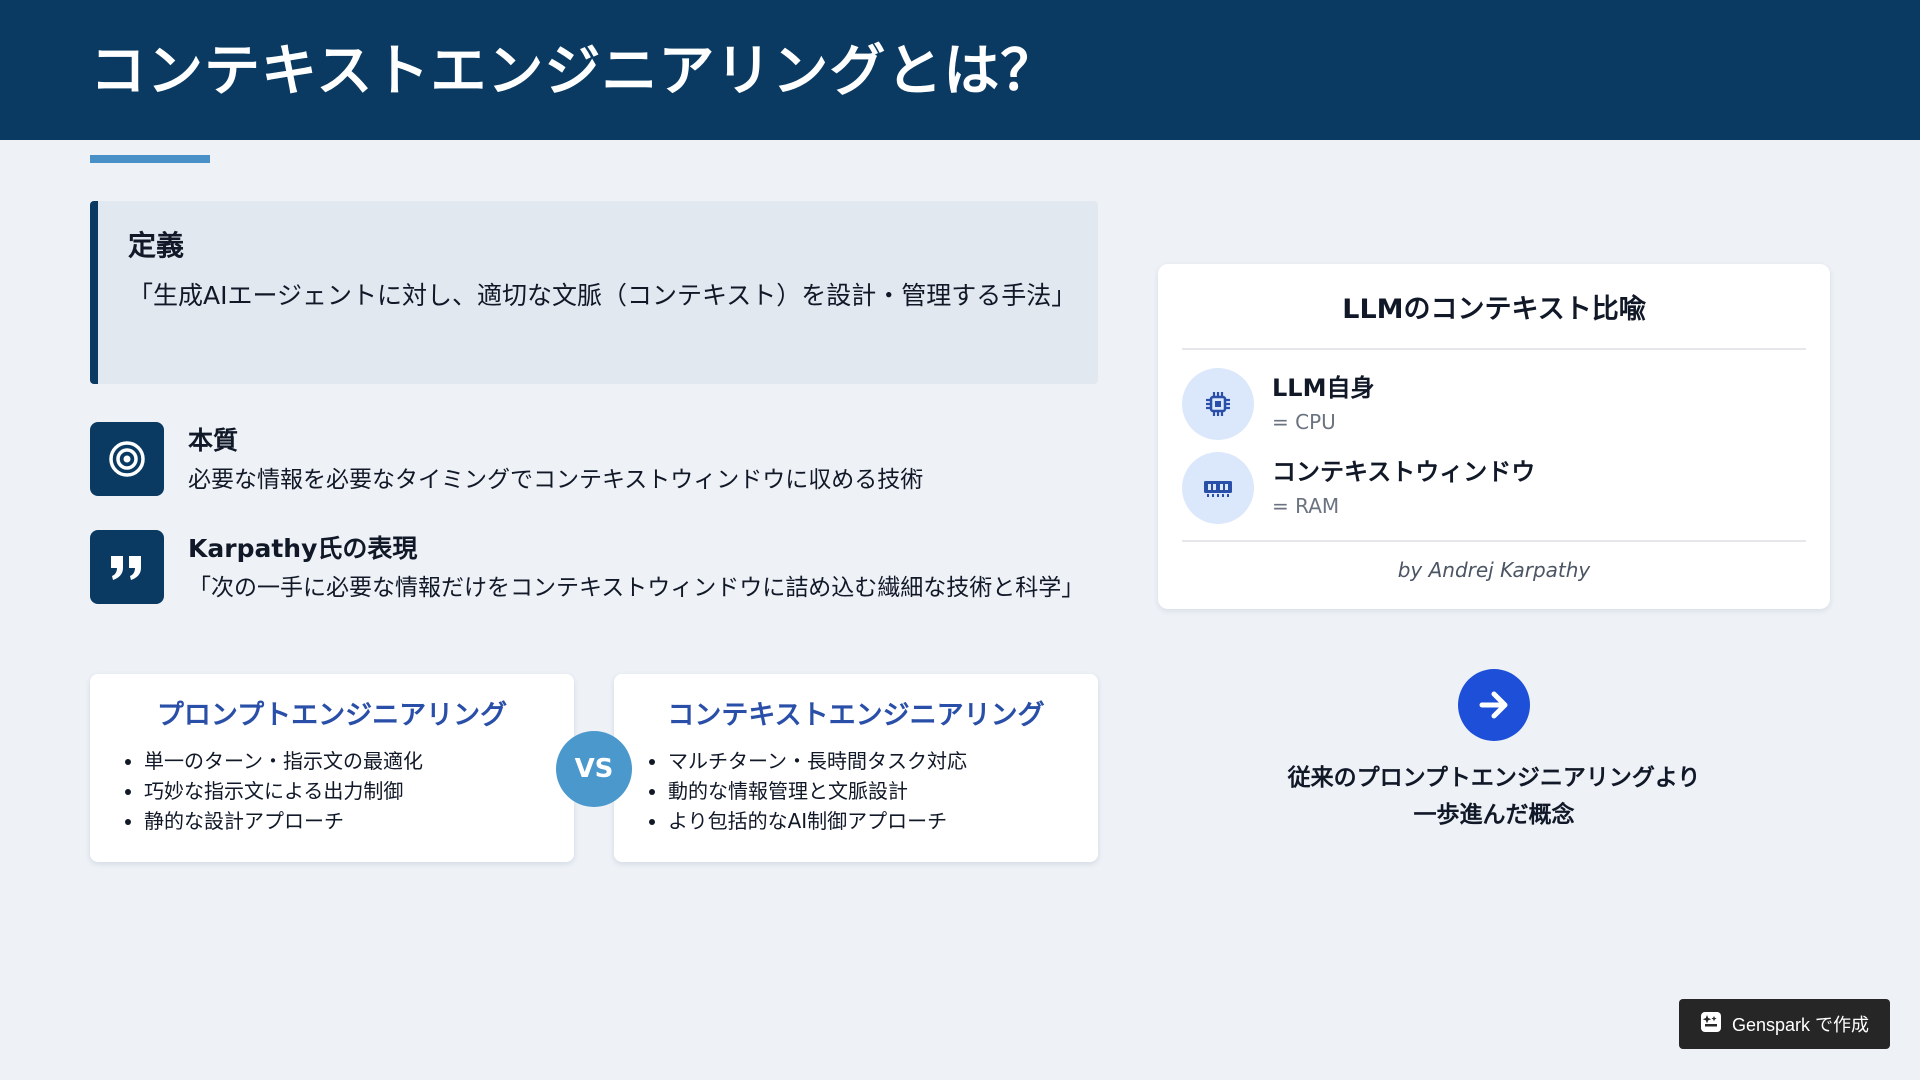 The width and height of the screenshot is (1920, 1080). I want to click on summary-line-2: 一歩進んだ概念, so click(1494, 815).